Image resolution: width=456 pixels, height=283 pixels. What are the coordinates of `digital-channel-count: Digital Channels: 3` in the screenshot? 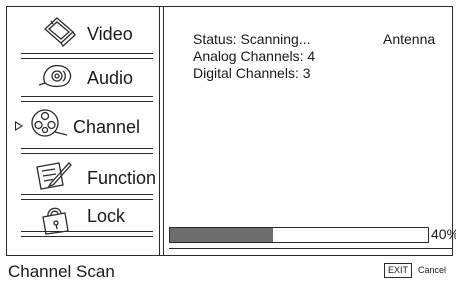 It's located at (252, 73).